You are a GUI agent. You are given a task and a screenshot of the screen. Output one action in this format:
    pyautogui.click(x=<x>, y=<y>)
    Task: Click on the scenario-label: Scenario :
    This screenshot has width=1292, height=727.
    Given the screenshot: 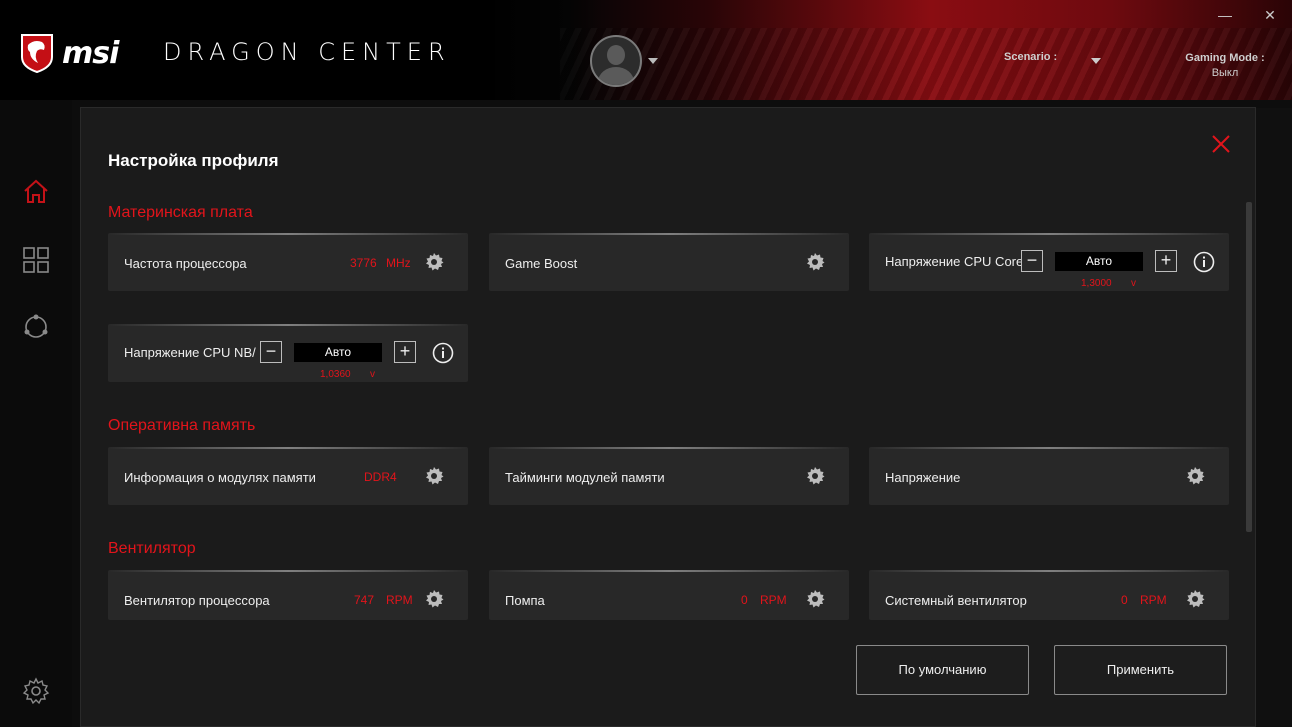 What is the action you would take?
    pyautogui.click(x=1031, y=57)
    